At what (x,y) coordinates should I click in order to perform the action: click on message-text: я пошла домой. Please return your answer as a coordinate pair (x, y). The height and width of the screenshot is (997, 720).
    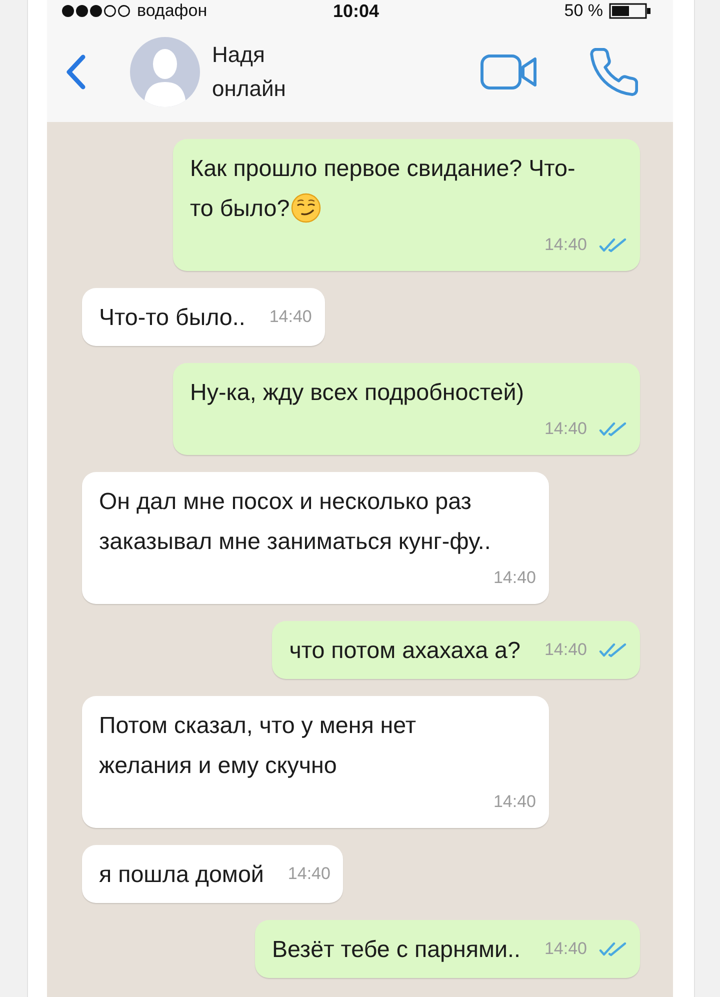
    Looking at the image, I should click on (181, 874).